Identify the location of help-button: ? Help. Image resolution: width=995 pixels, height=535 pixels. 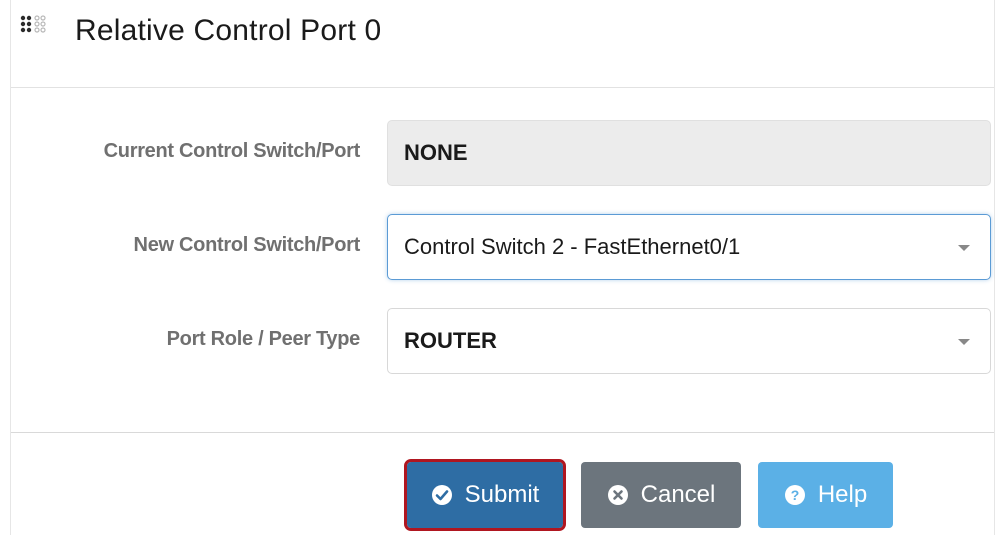
(825, 495).